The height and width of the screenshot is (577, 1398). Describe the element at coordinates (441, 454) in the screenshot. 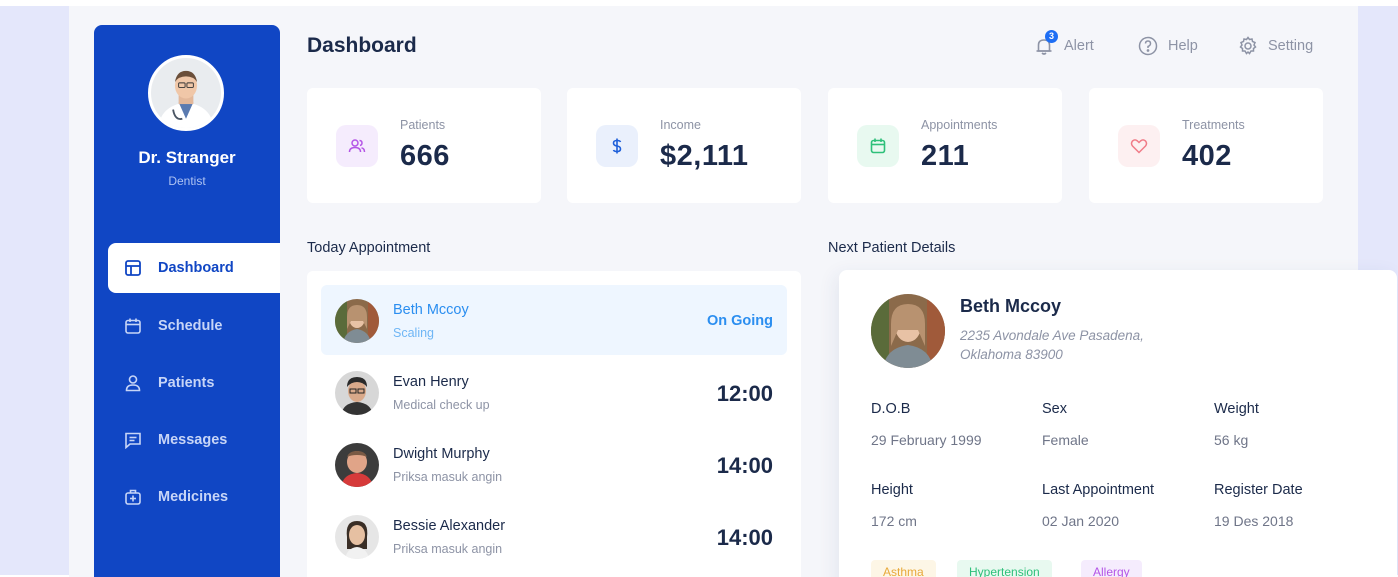

I see `appointment-name: Dwight Murphy` at that location.